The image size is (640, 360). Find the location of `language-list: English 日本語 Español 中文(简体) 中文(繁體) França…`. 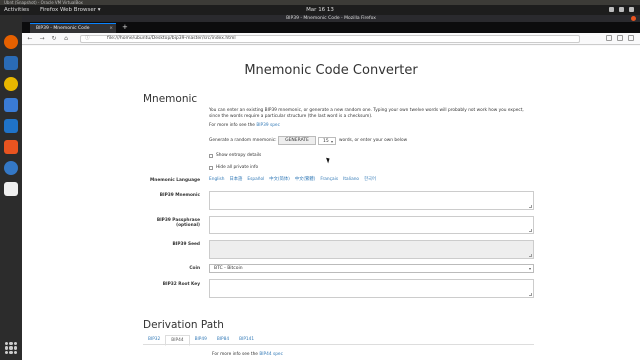

language-list: English 日本語 Español 中文(简体) 中文(繁體) França… is located at coordinates (292, 180).